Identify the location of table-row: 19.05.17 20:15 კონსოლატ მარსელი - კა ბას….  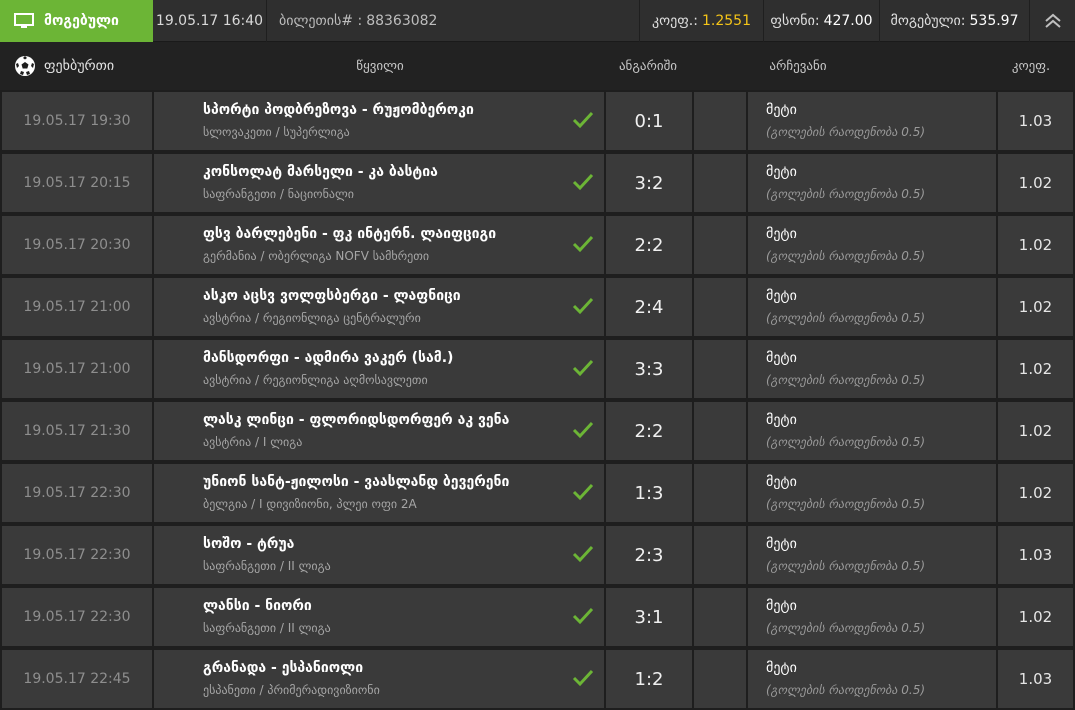
(537, 183).